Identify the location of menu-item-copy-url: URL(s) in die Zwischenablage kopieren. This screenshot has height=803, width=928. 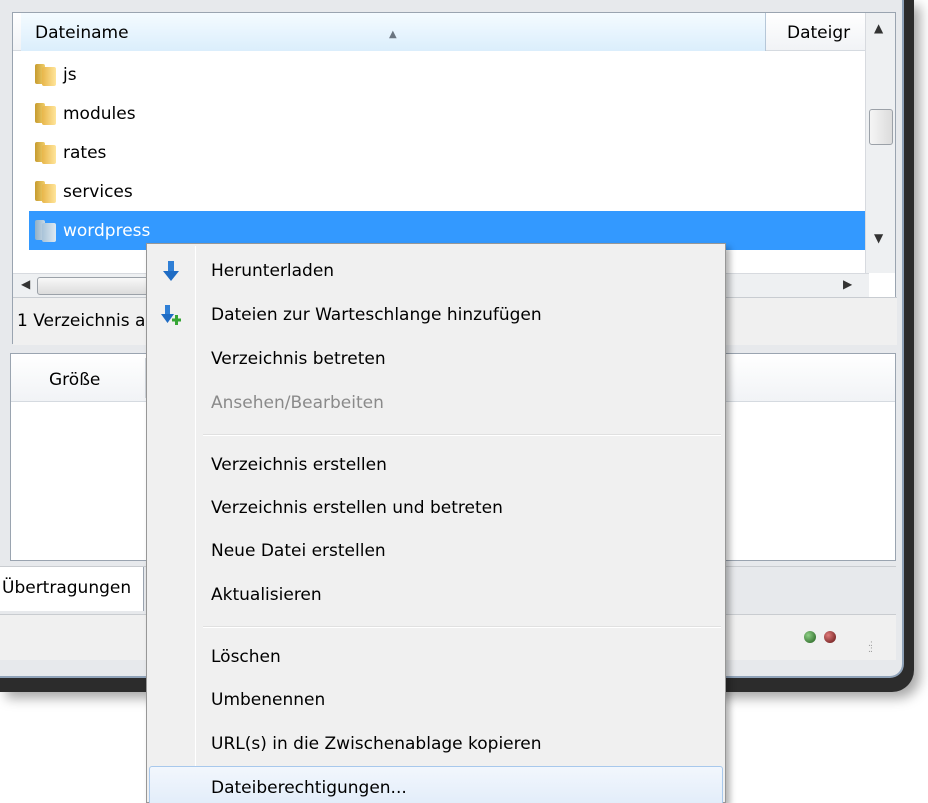
(436, 744).